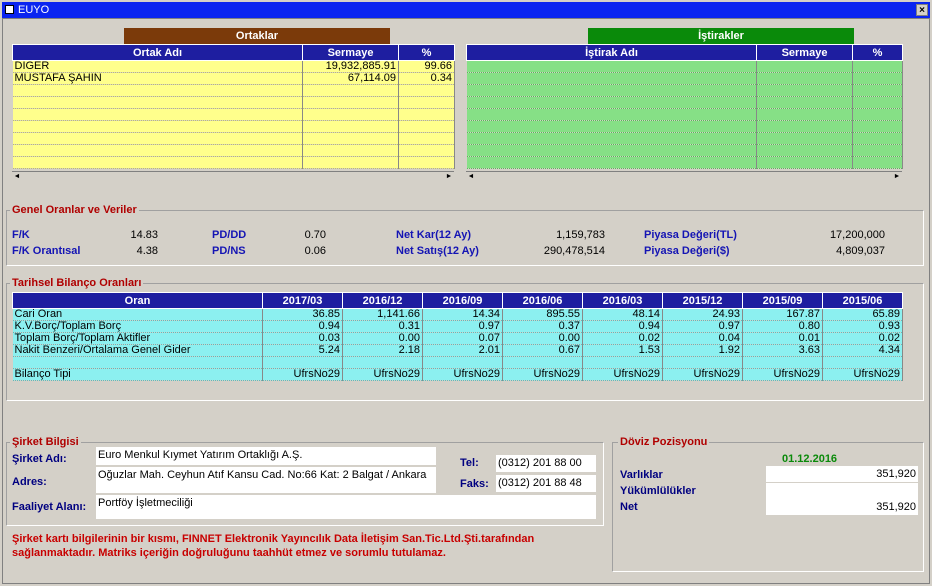 The width and height of the screenshot is (932, 586). What do you see at coordinates (137, 374) in the screenshot?
I see `ratio-name-cell: Bilanço Tipi` at bounding box center [137, 374].